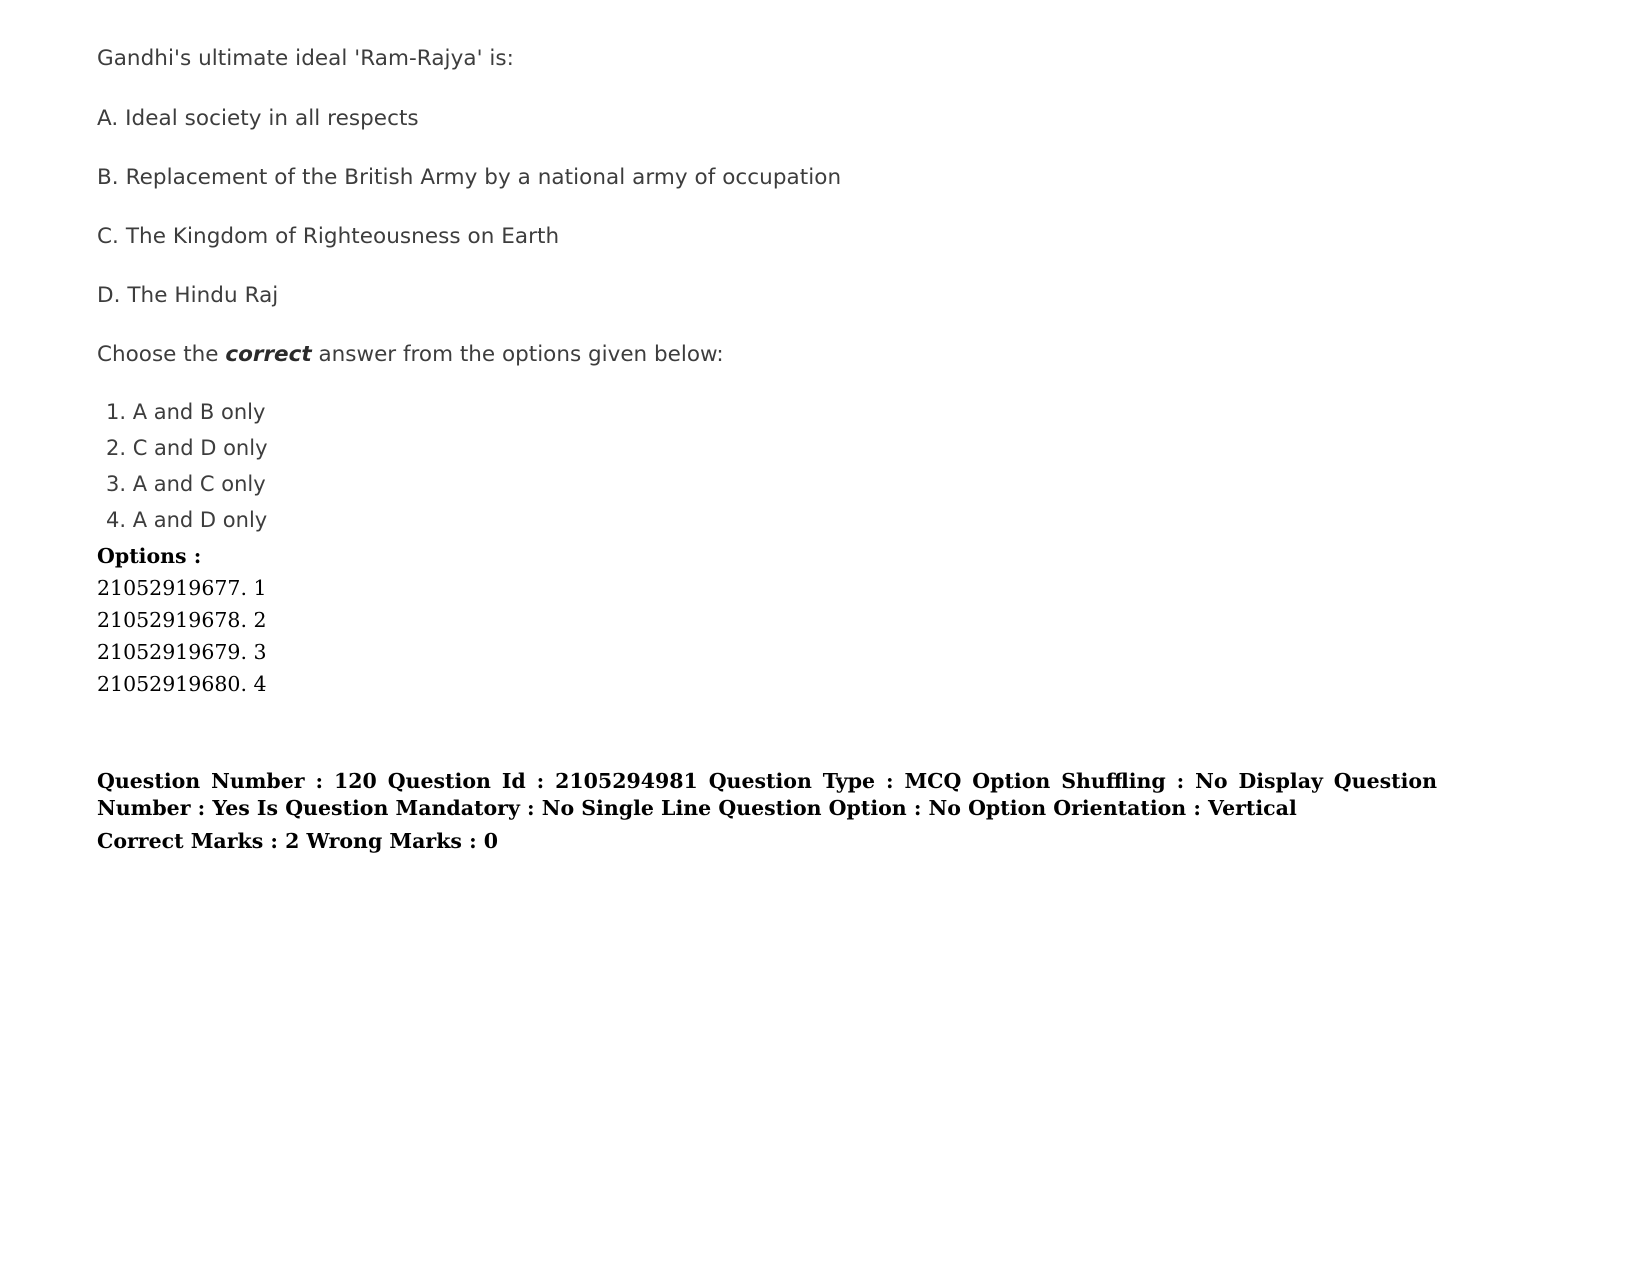 Image resolution: width=1650 pixels, height=1275 pixels. Describe the element at coordinates (161, 354) in the screenshot. I see `choose-prefix: Choose the` at that location.